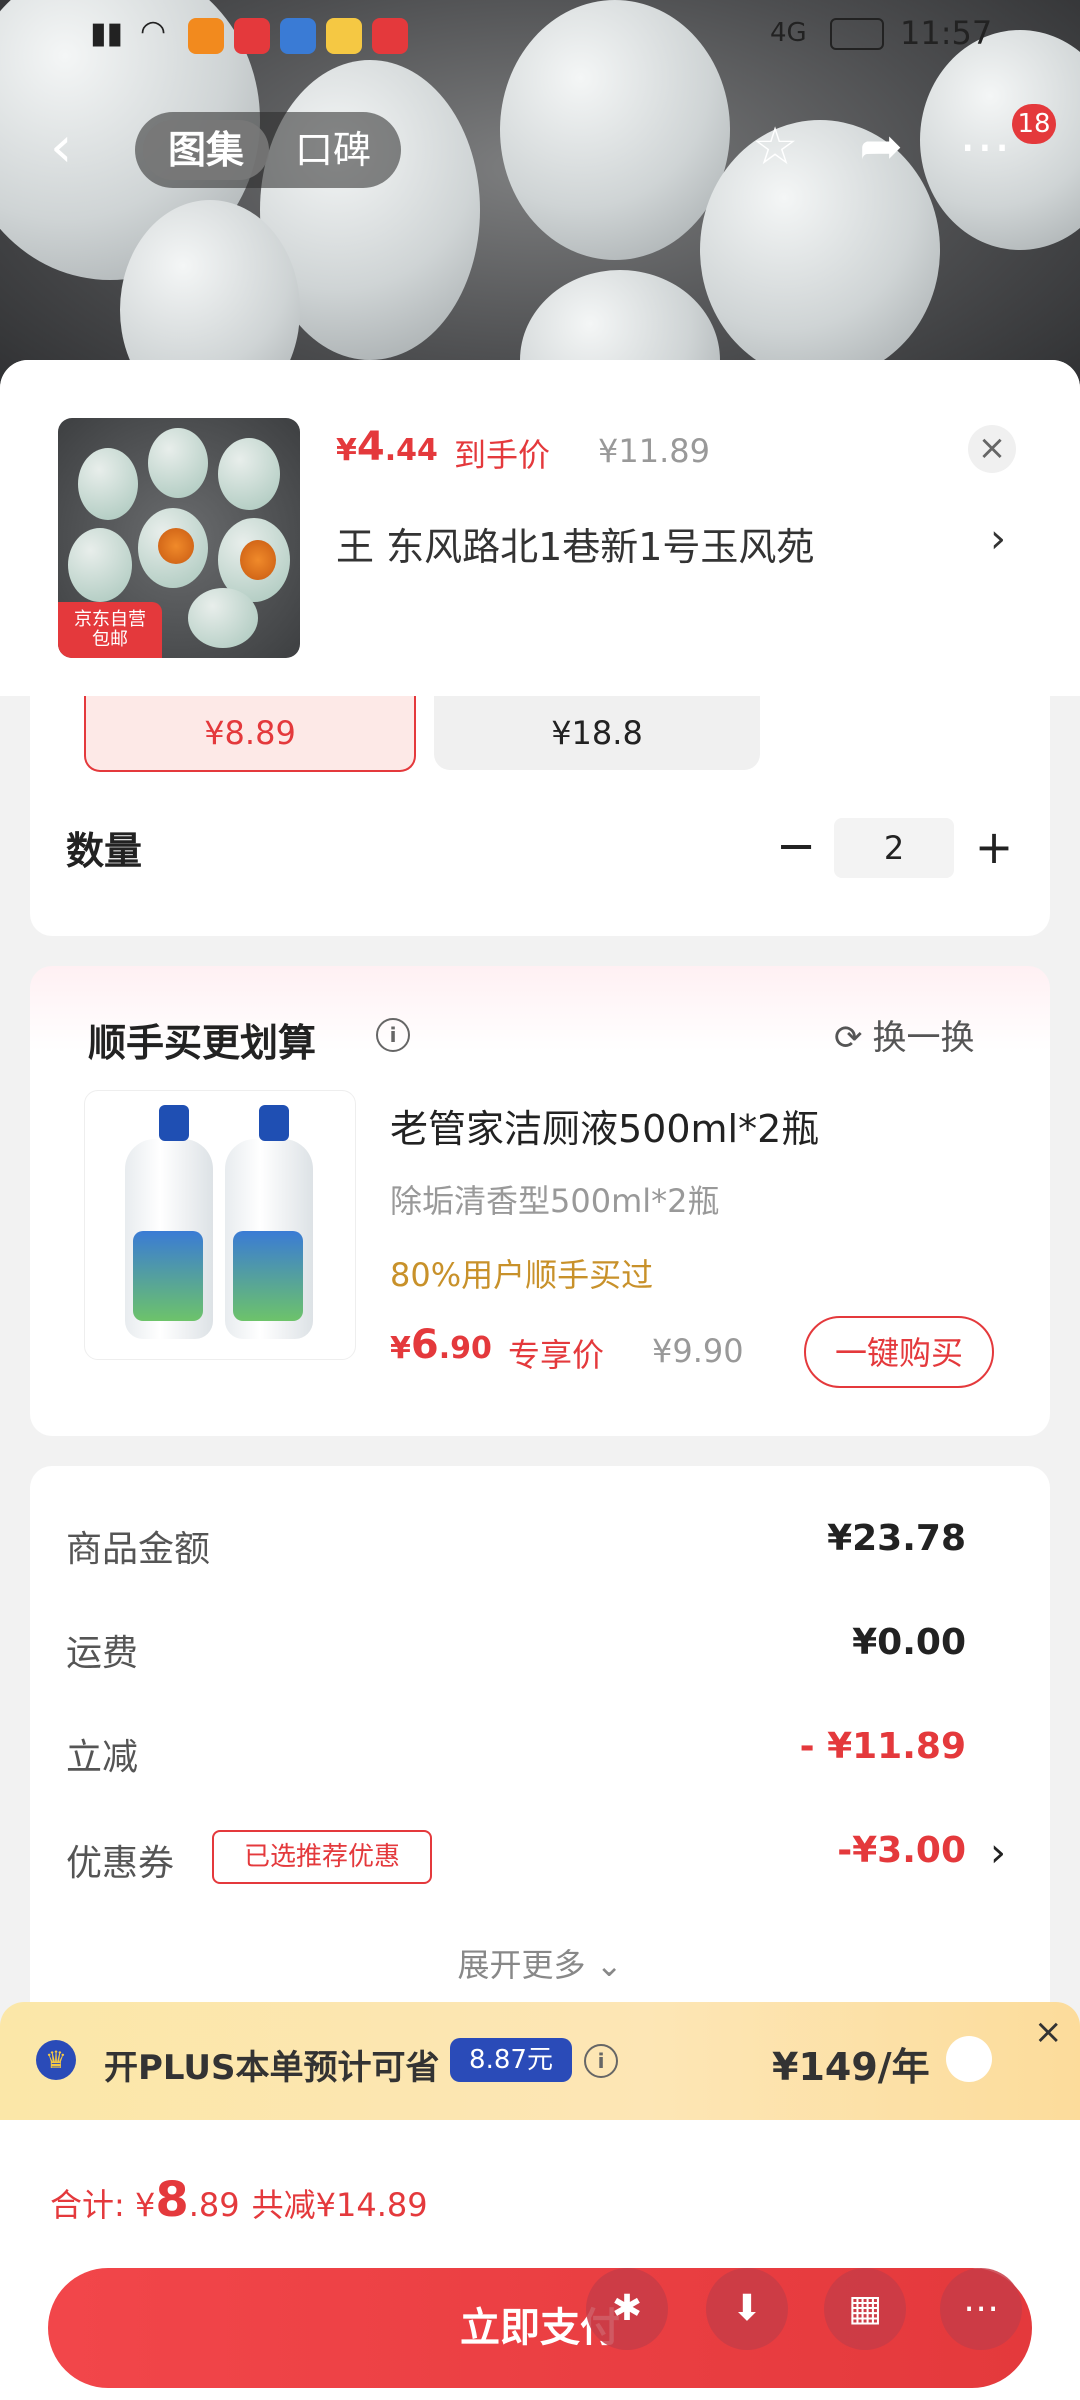 The image size is (1080, 2400). I want to click on plus-promo-text: 开PLUS本单预计可省, so click(272, 2068).